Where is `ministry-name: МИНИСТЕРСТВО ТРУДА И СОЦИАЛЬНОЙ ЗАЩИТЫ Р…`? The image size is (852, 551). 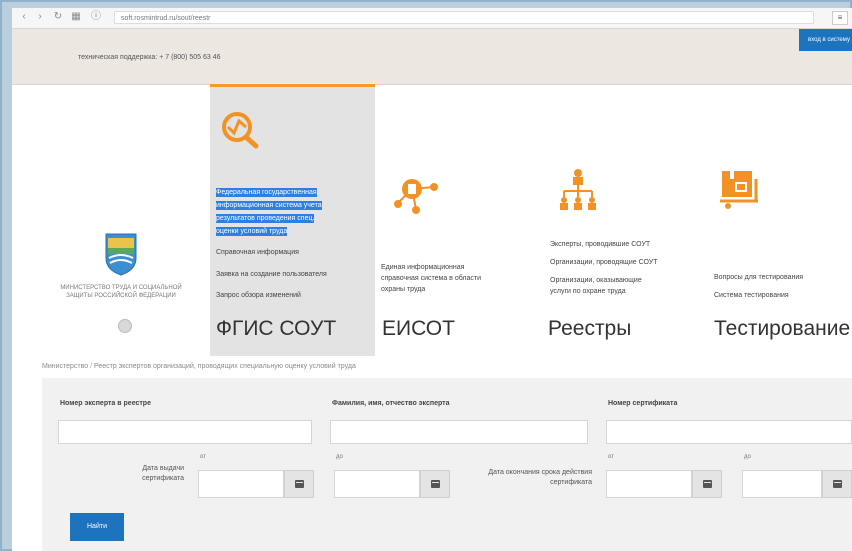
ministry-name: МИНИСТЕРСТВО ТРУДА И СОЦИАЛЬНОЙ ЗАЩИТЫ Р… is located at coordinates (121, 292).